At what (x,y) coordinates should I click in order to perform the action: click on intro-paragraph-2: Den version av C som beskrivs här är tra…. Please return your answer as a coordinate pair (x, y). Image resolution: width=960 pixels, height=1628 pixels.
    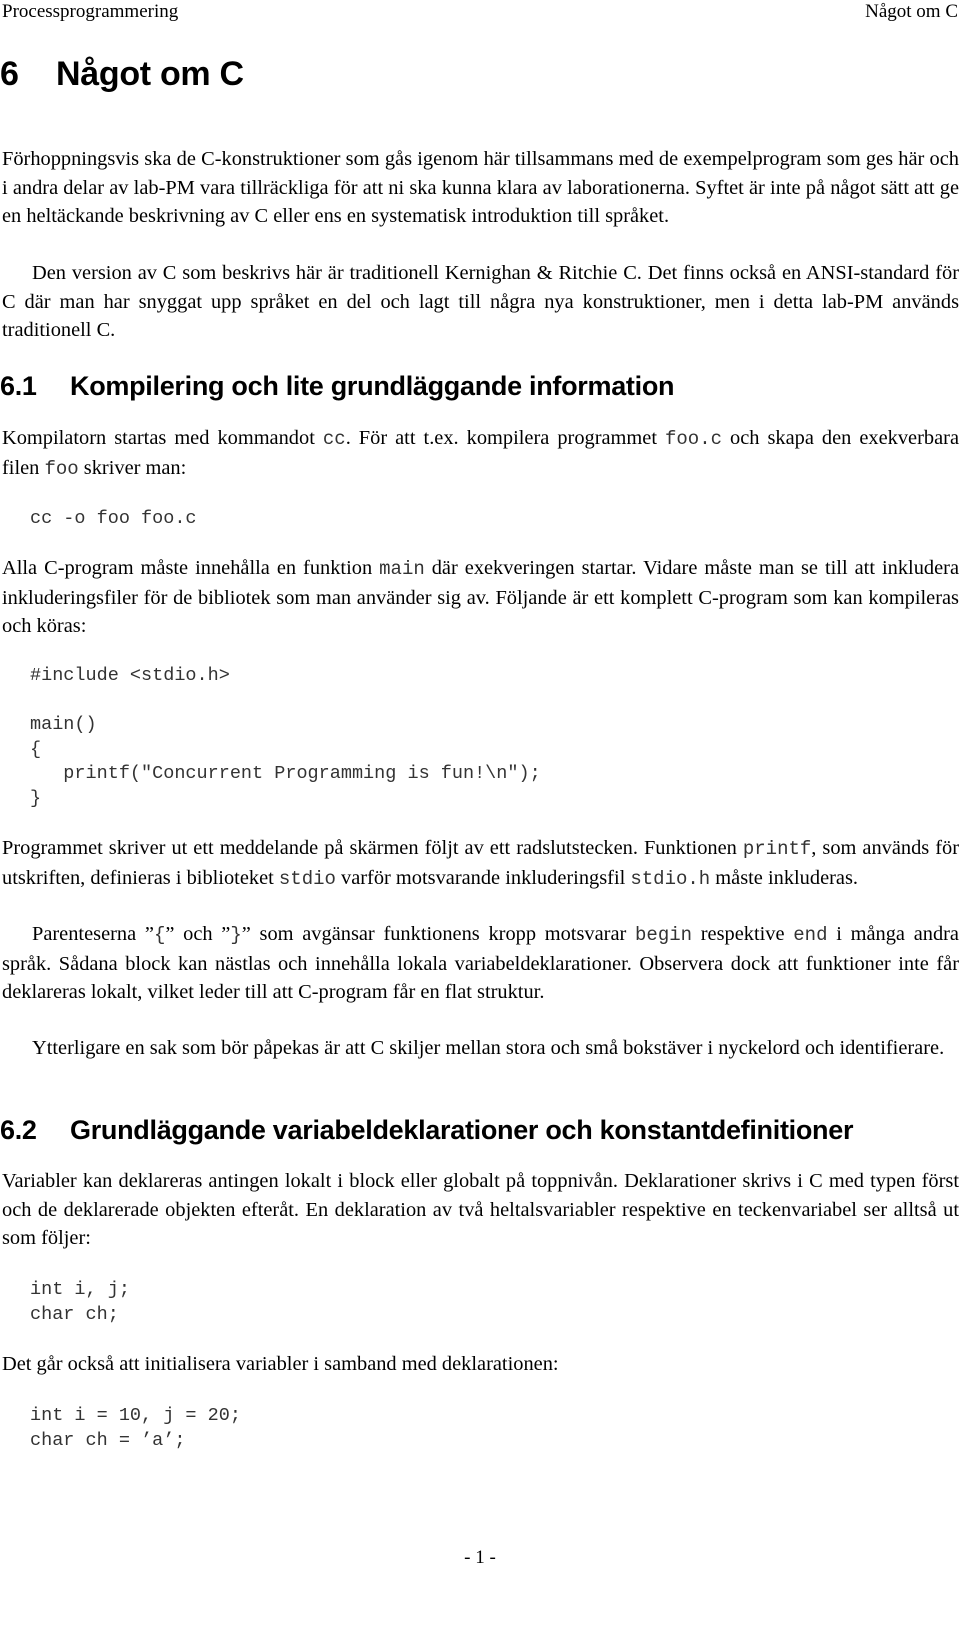
    Looking at the image, I should click on (480, 302).